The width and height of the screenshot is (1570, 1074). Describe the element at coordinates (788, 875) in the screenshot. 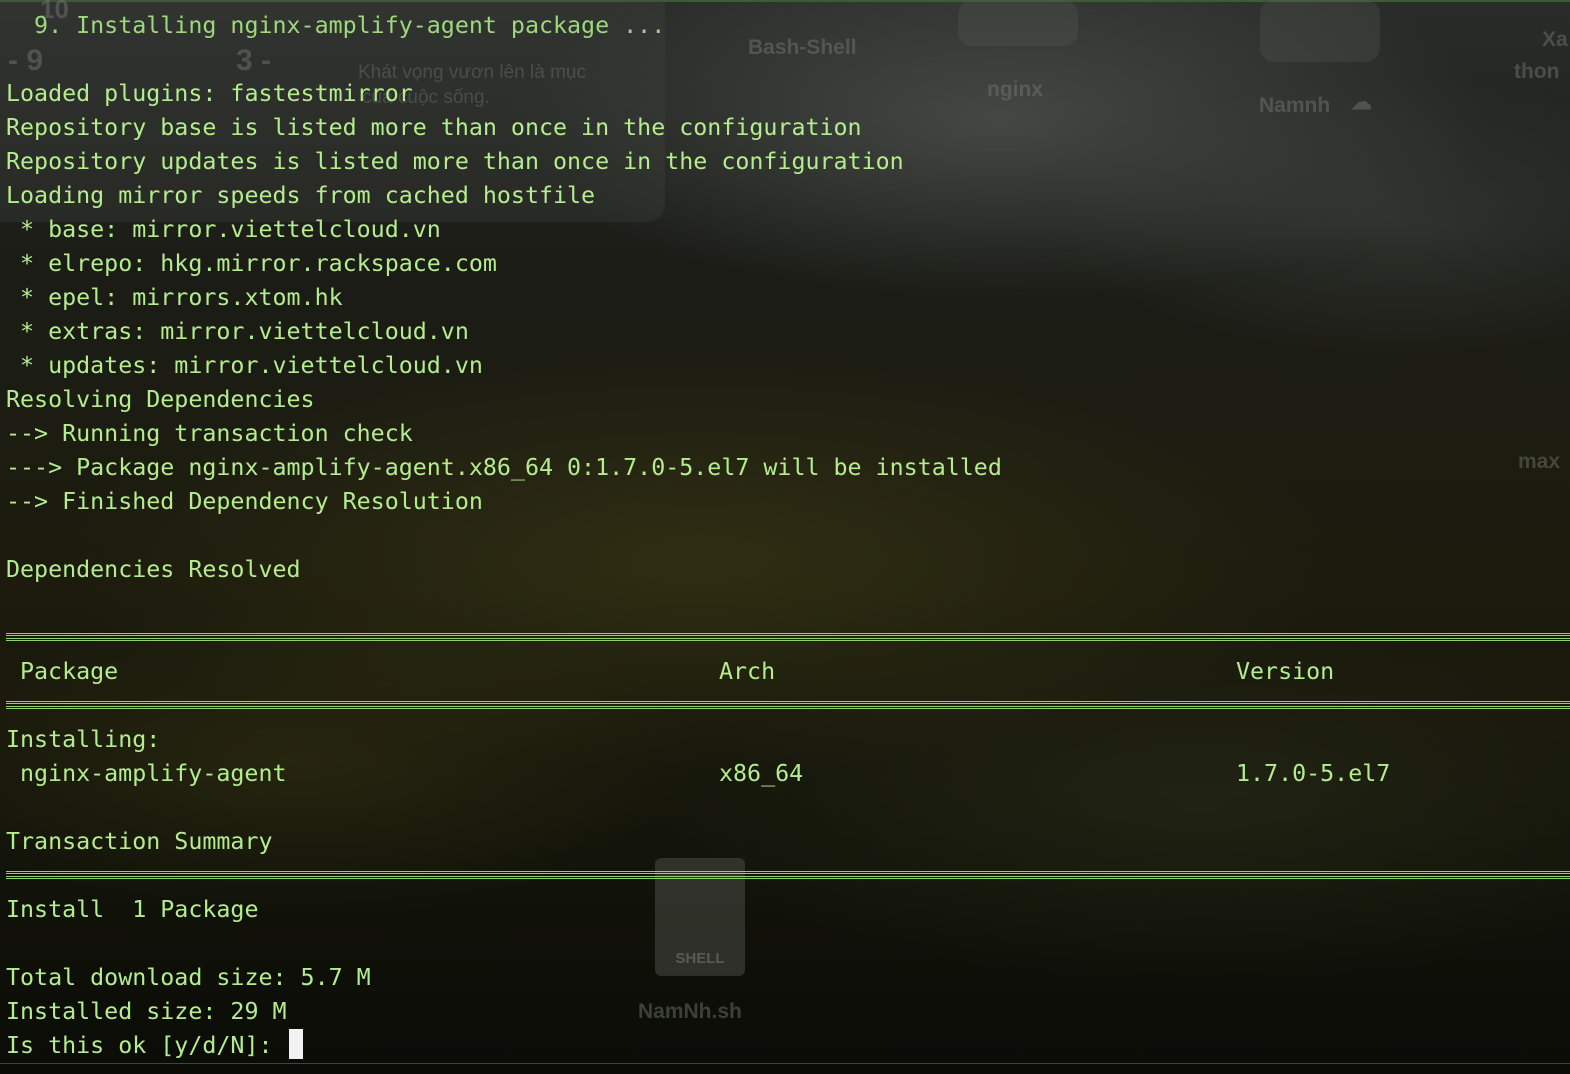

I see `summary-separator` at that location.